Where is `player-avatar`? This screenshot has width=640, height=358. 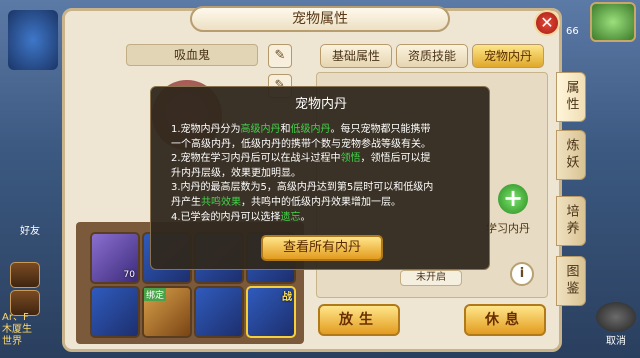 player-avatar is located at coordinates (33, 40).